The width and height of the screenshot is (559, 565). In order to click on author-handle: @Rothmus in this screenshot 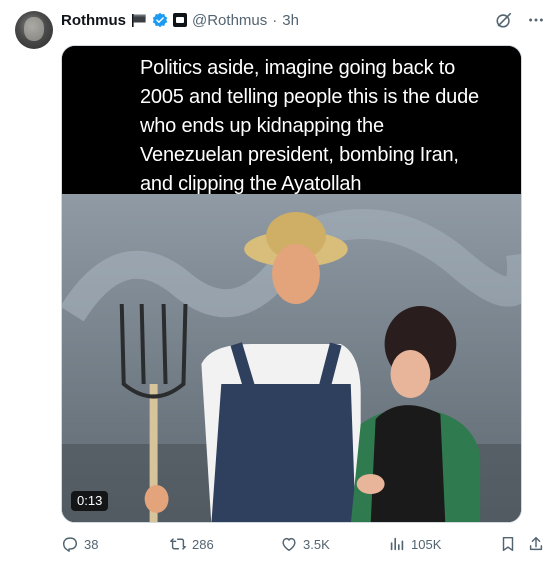, I will do `click(229, 20)`.